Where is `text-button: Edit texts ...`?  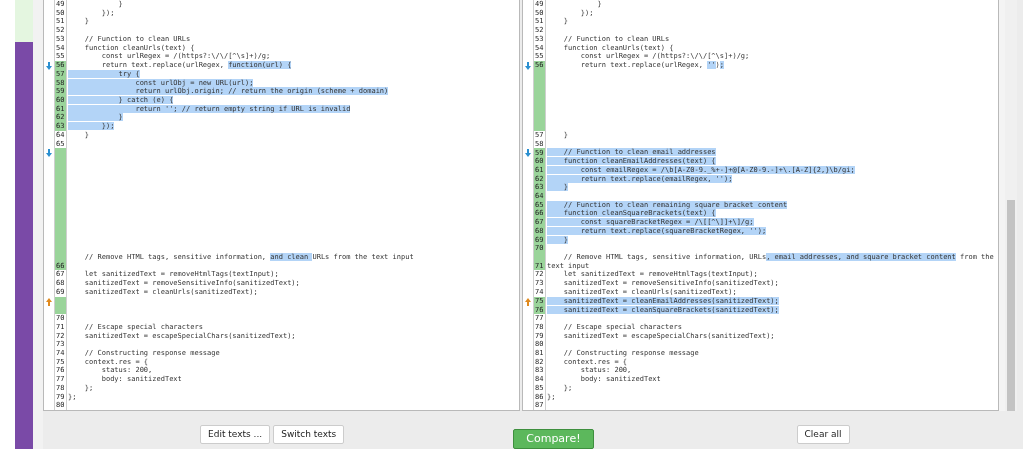 text-button: Edit texts ... is located at coordinates (235, 434).